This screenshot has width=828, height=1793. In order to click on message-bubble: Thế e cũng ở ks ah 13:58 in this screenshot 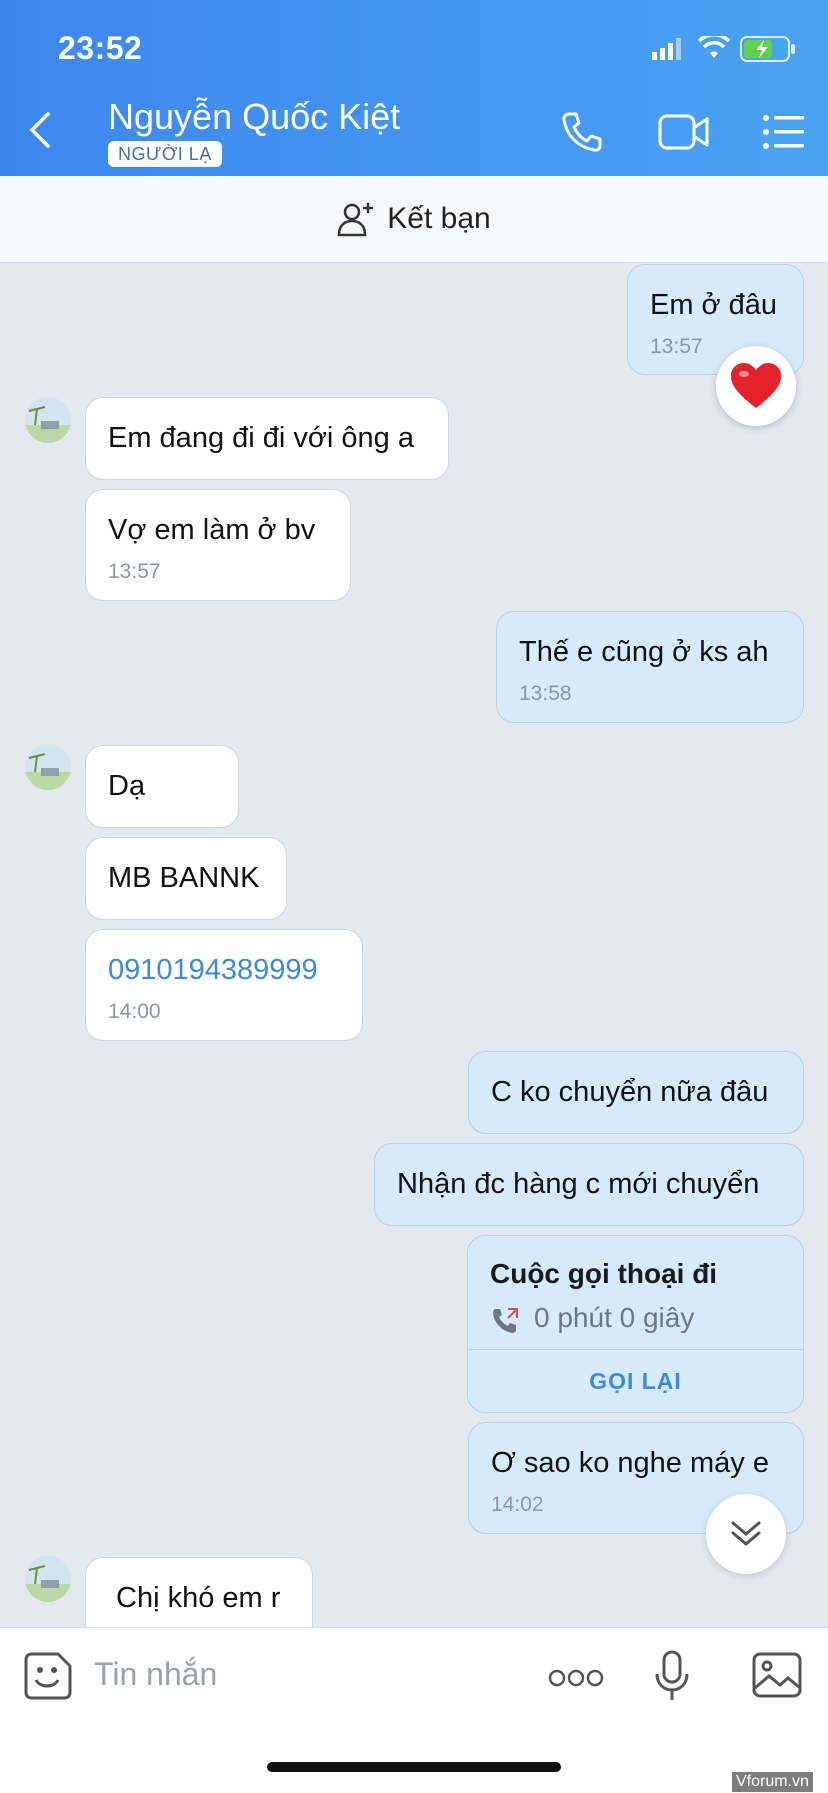, I will do `click(650, 667)`.